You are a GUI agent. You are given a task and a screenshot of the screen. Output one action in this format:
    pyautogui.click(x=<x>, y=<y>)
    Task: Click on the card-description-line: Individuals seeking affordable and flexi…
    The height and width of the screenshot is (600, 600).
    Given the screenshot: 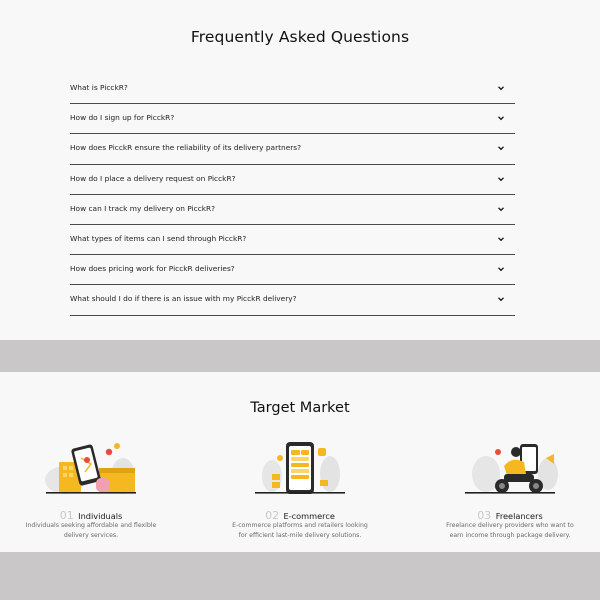 What is the action you would take?
    pyautogui.click(x=91, y=525)
    